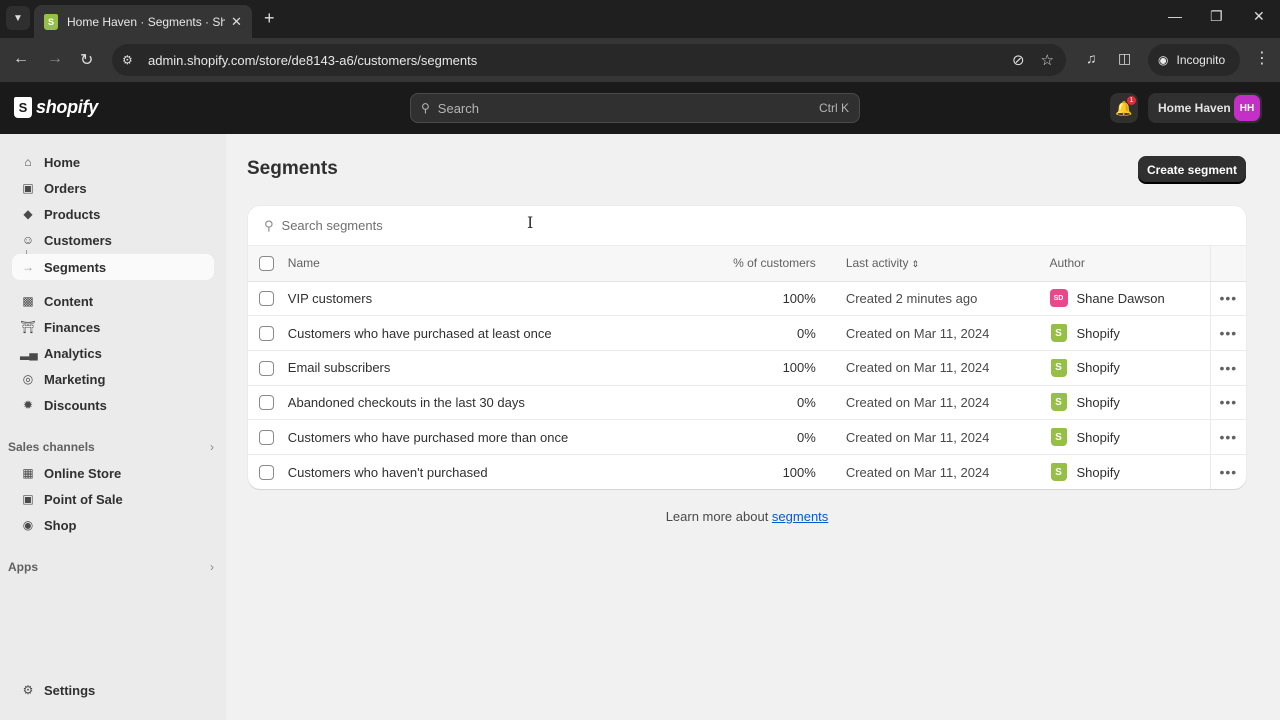 This screenshot has height=720, width=1280. I want to click on browser-menu-icon: ⋮, so click(1262, 58).